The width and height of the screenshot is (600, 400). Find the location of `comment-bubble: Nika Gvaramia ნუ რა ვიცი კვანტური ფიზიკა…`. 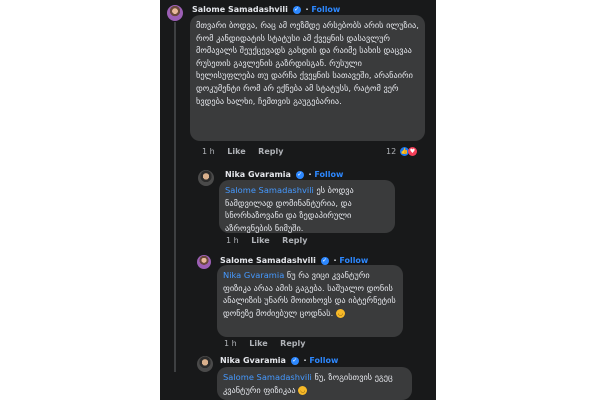

comment-bubble: Nika Gvaramia ნუ რა ვიცი კვანტური ფიზიკა… is located at coordinates (310, 301).